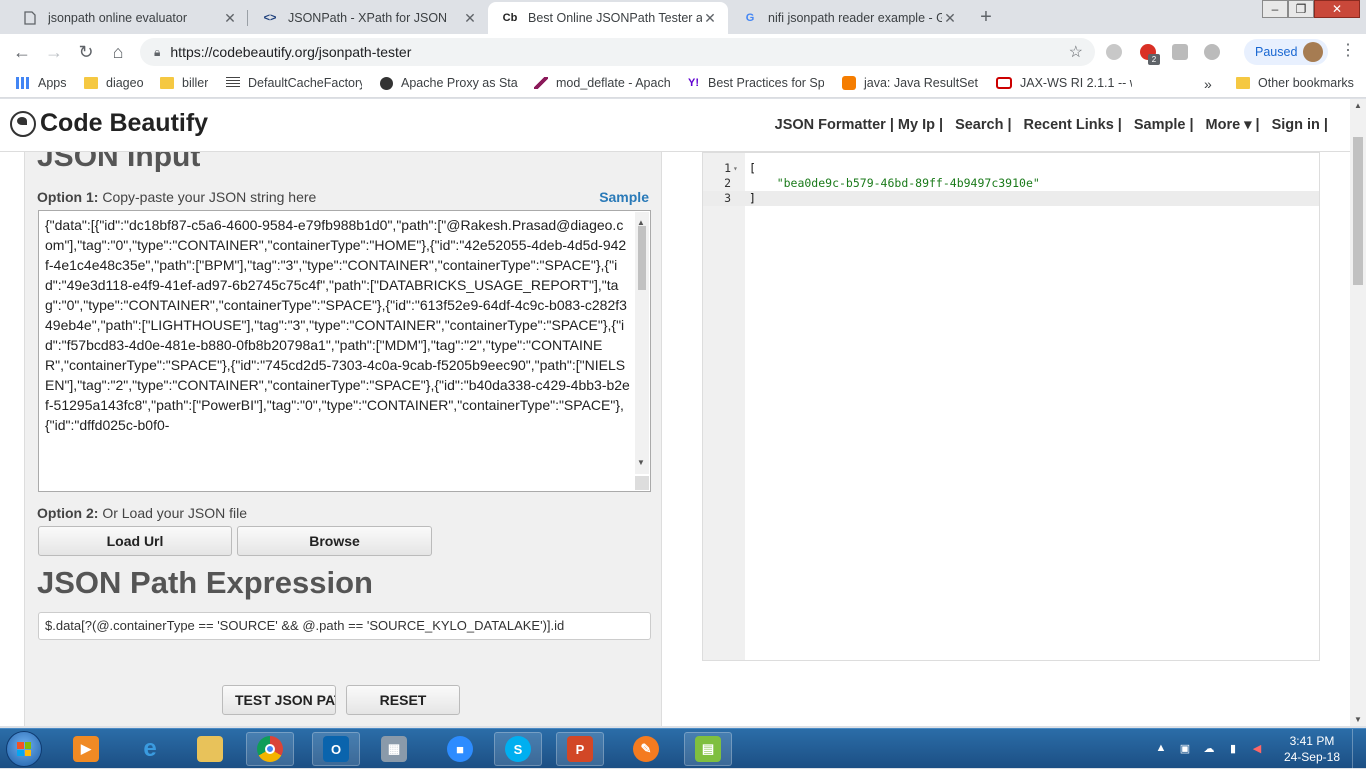 The image size is (1366, 769). I want to click on page-scrollbar: ▲ ▼, so click(1358, 412).